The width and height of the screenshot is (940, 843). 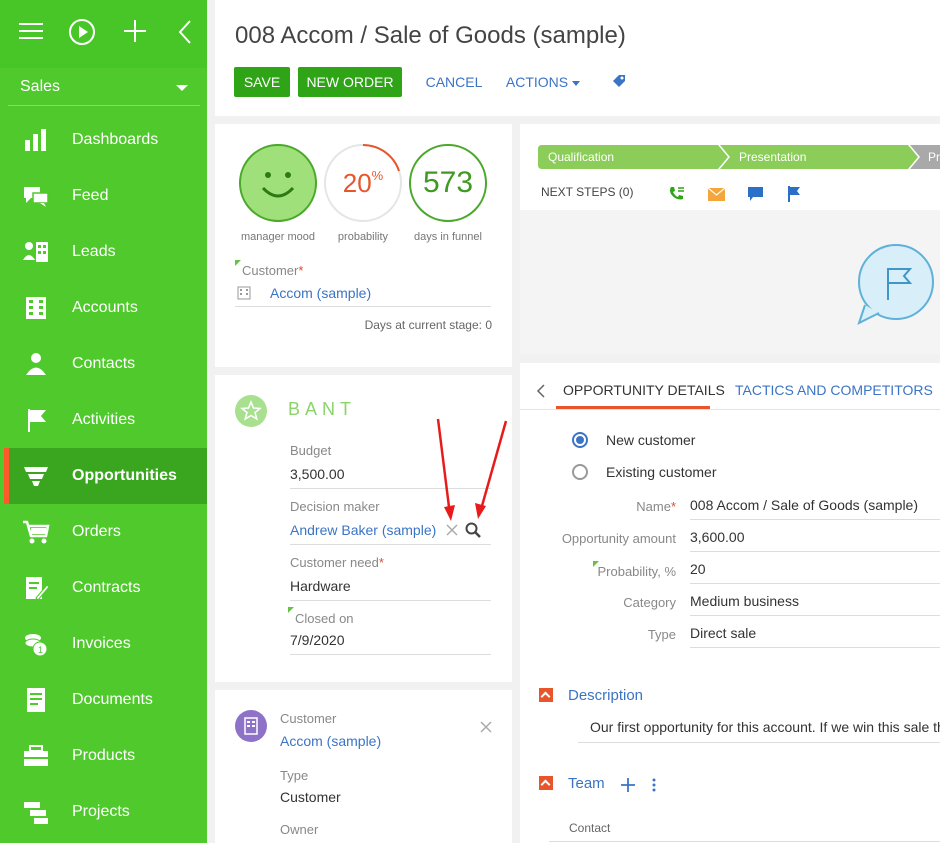 What do you see at coordinates (299, 829) in the screenshot?
I see `owner-label: Owner` at bounding box center [299, 829].